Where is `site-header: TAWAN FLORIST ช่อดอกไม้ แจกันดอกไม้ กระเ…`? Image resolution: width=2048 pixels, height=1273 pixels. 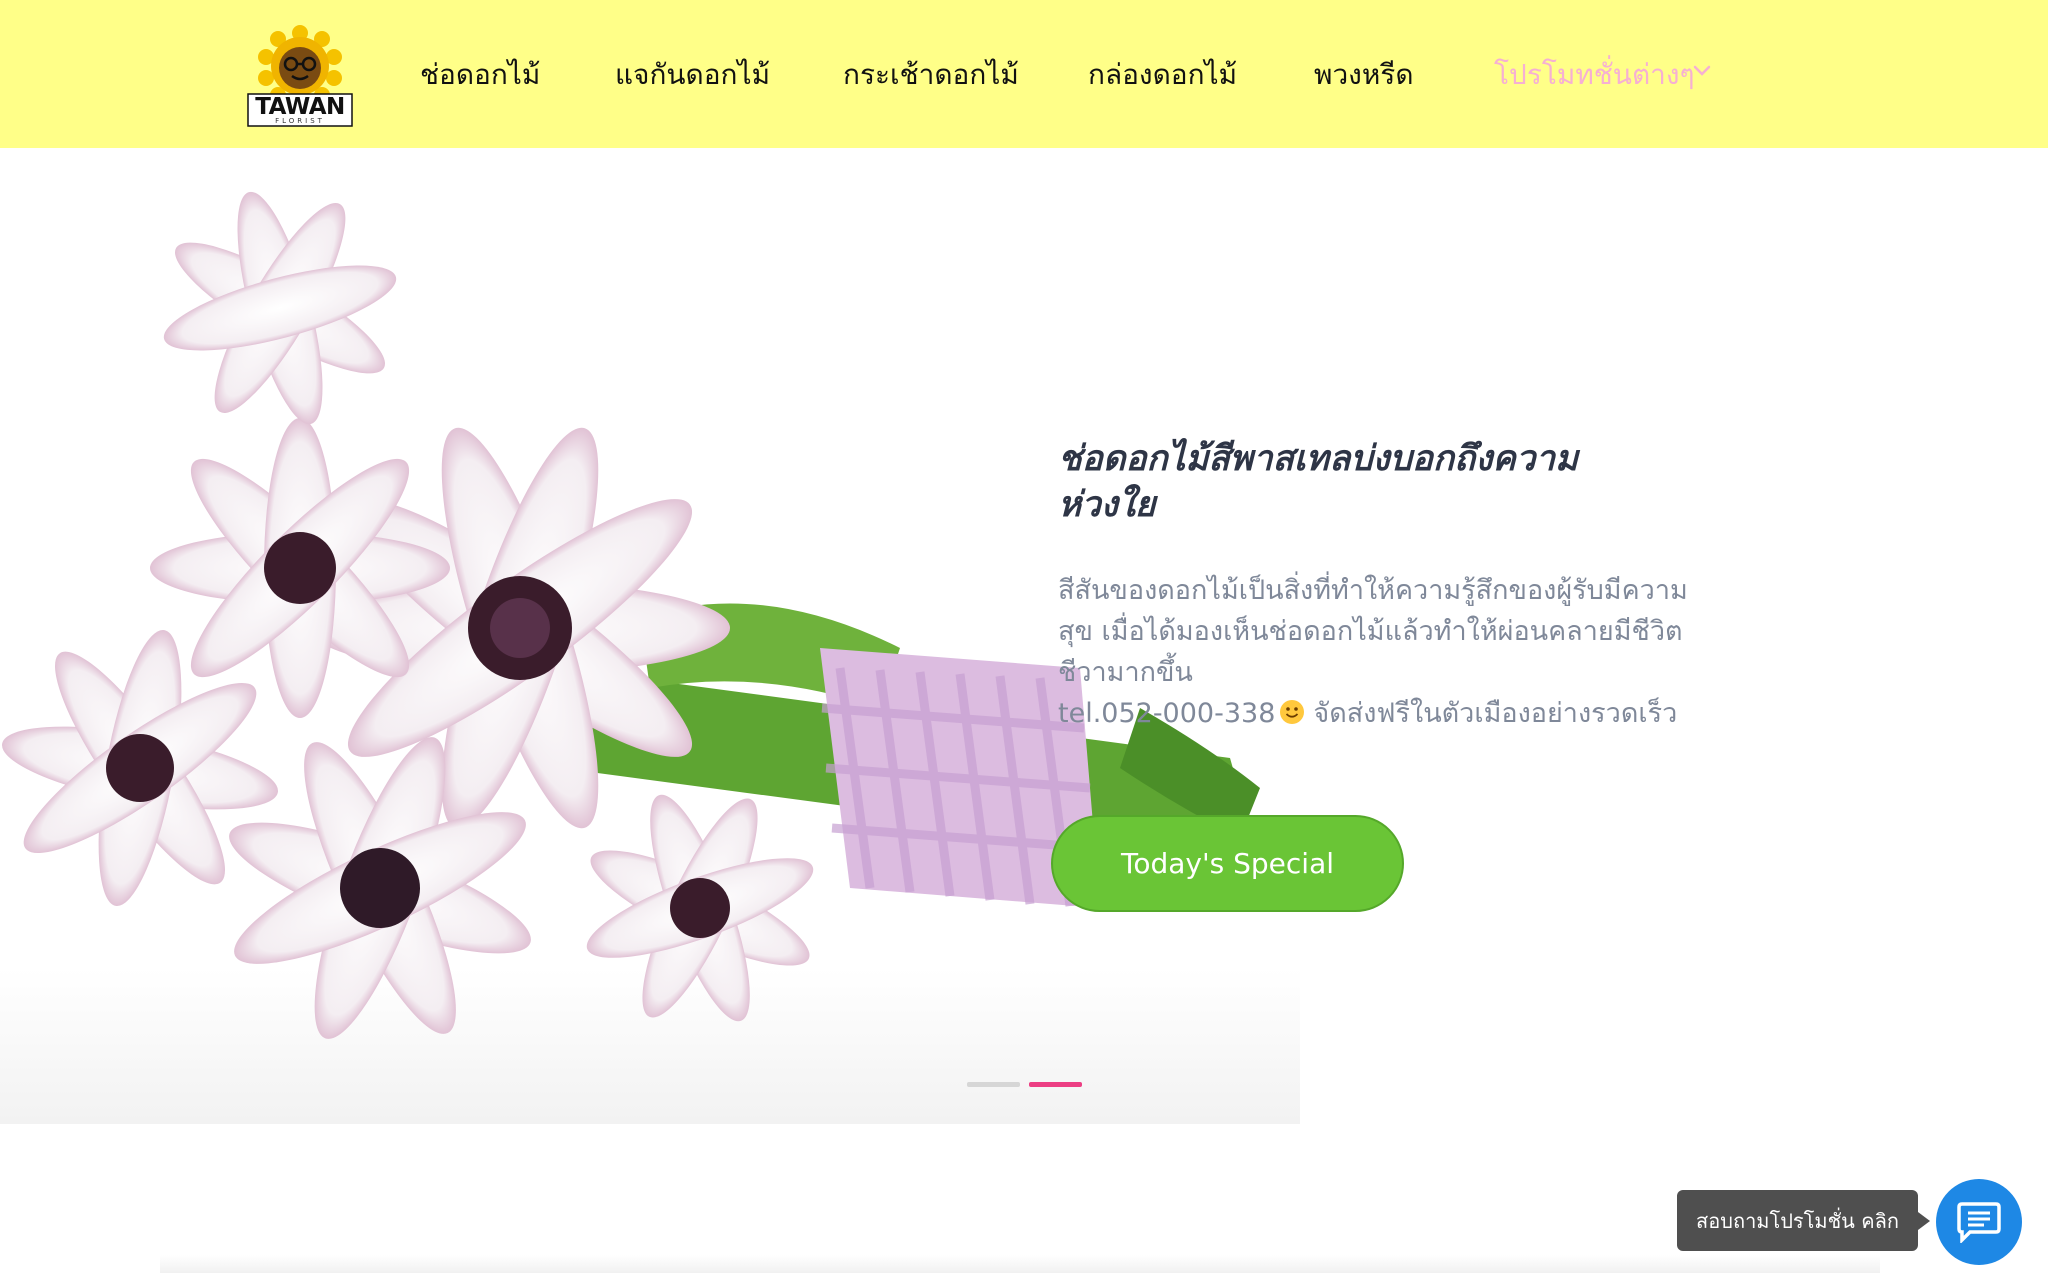 site-header: TAWAN FLORIST ช่อดอกไม้ แจกันดอกไม้ กระเ… is located at coordinates (1024, 74).